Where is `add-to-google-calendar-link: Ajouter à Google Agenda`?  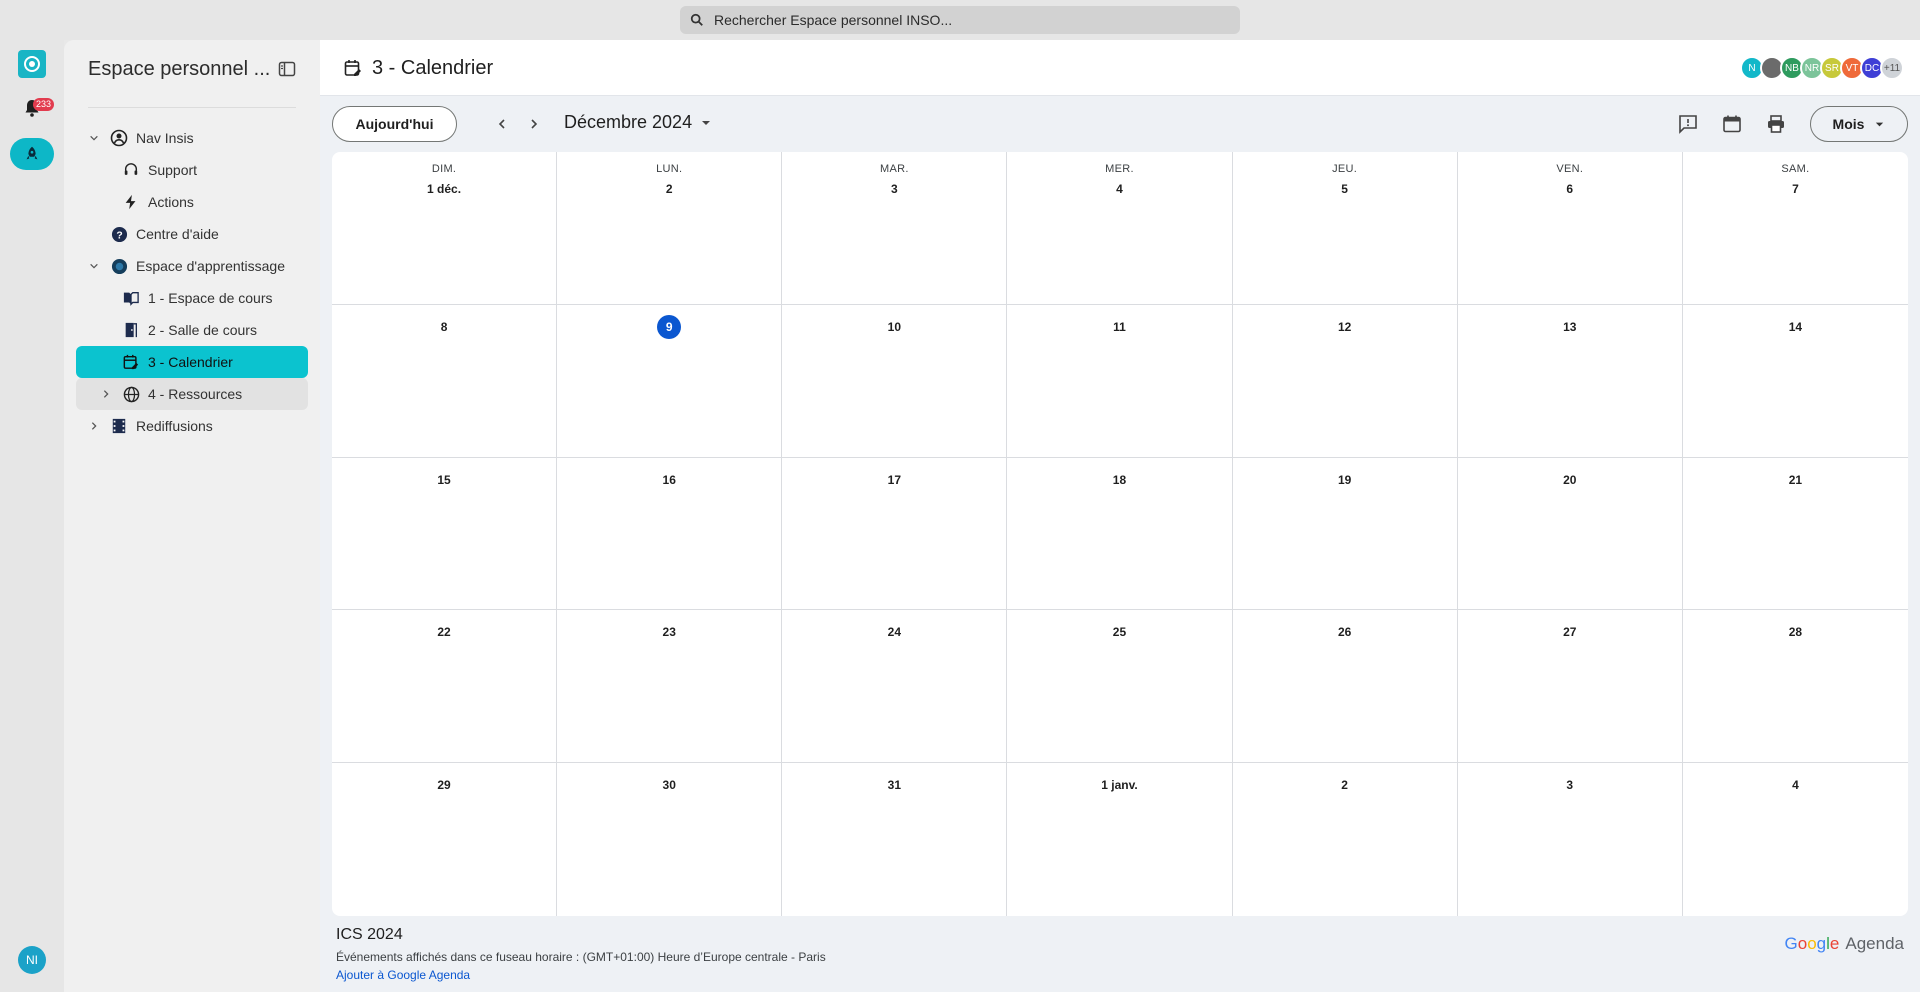
add-to-google-calendar-link: Ajouter à Google Agenda is located at coordinates (403, 975).